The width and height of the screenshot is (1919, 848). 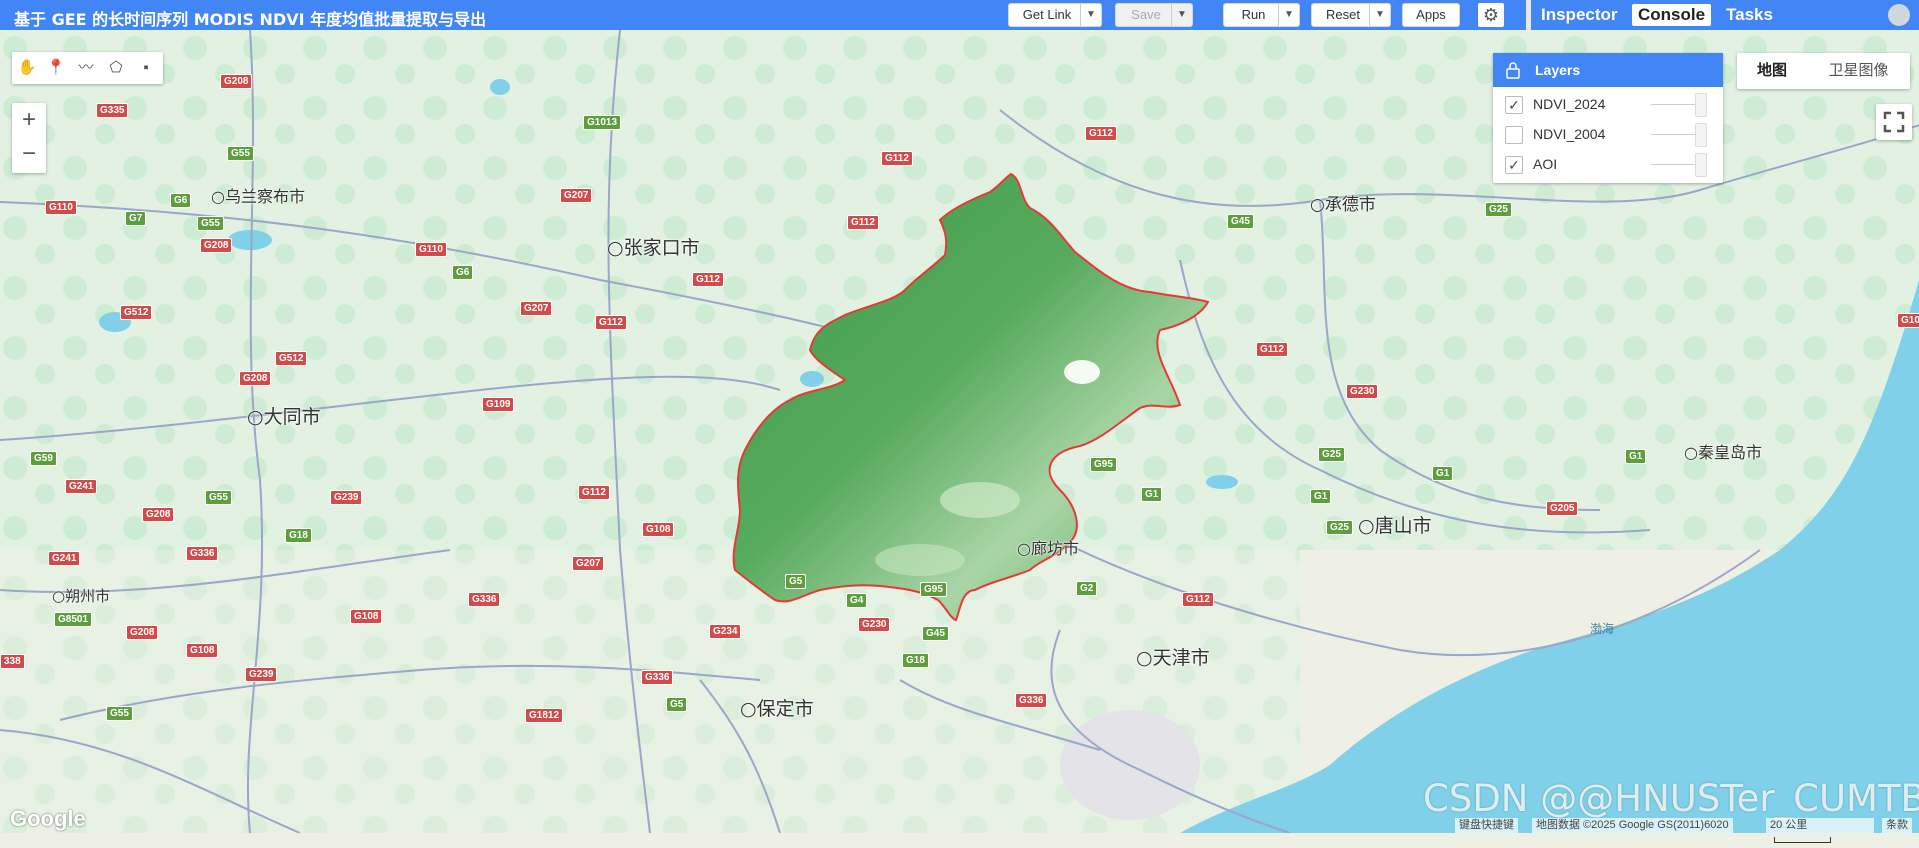 I want to click on reset-button: Reset ▼, so click(x=1351, y=15).